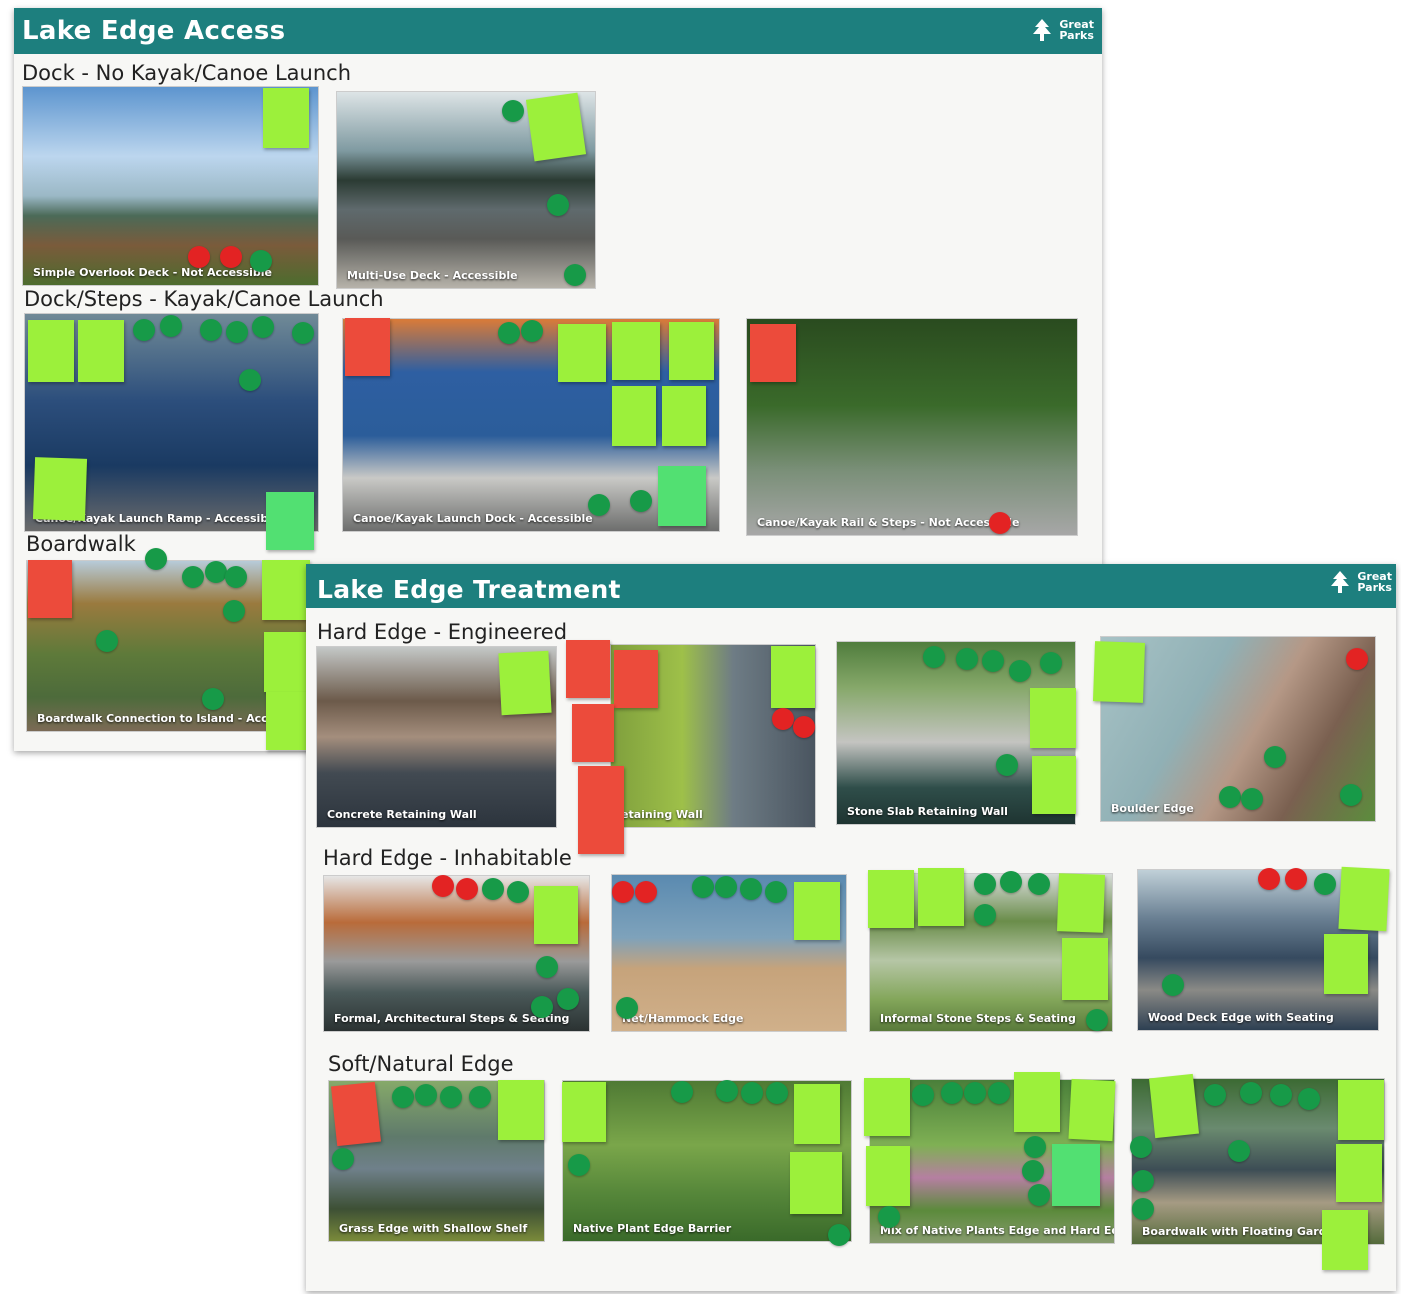  What do you see at coordinates (187, 73) in the screenshot?
I see `section-dock-no-launch: Dock - No Kayak/Canoe Launch` at bounding box center [187, 73].